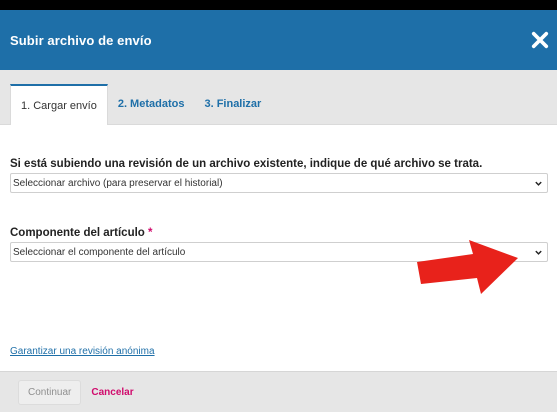 Image resolution: width=557 pixels, height=412 pixels. I want to click on tab-metadata: 2. Metadatos, so click(151, 104).